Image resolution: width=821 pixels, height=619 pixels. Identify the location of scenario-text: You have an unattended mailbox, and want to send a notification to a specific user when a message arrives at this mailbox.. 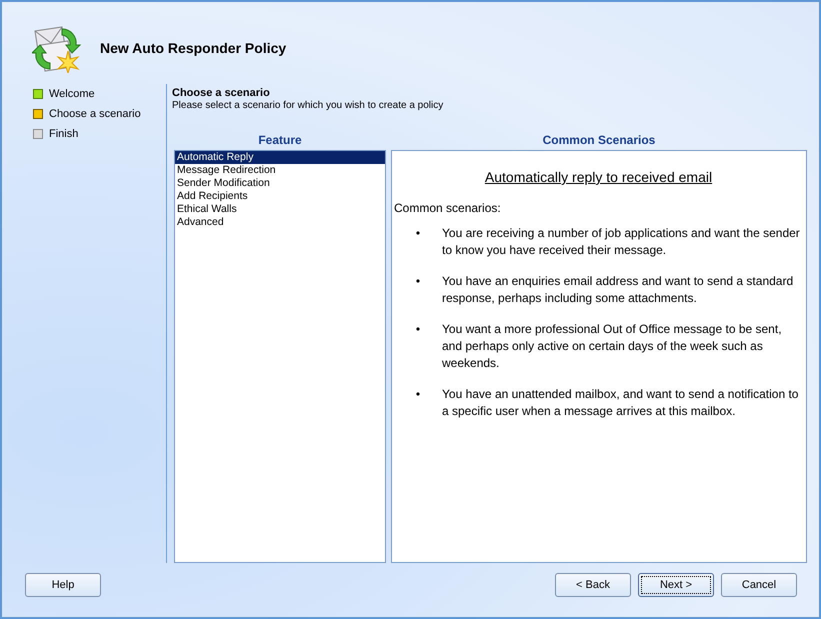
(621, 403).